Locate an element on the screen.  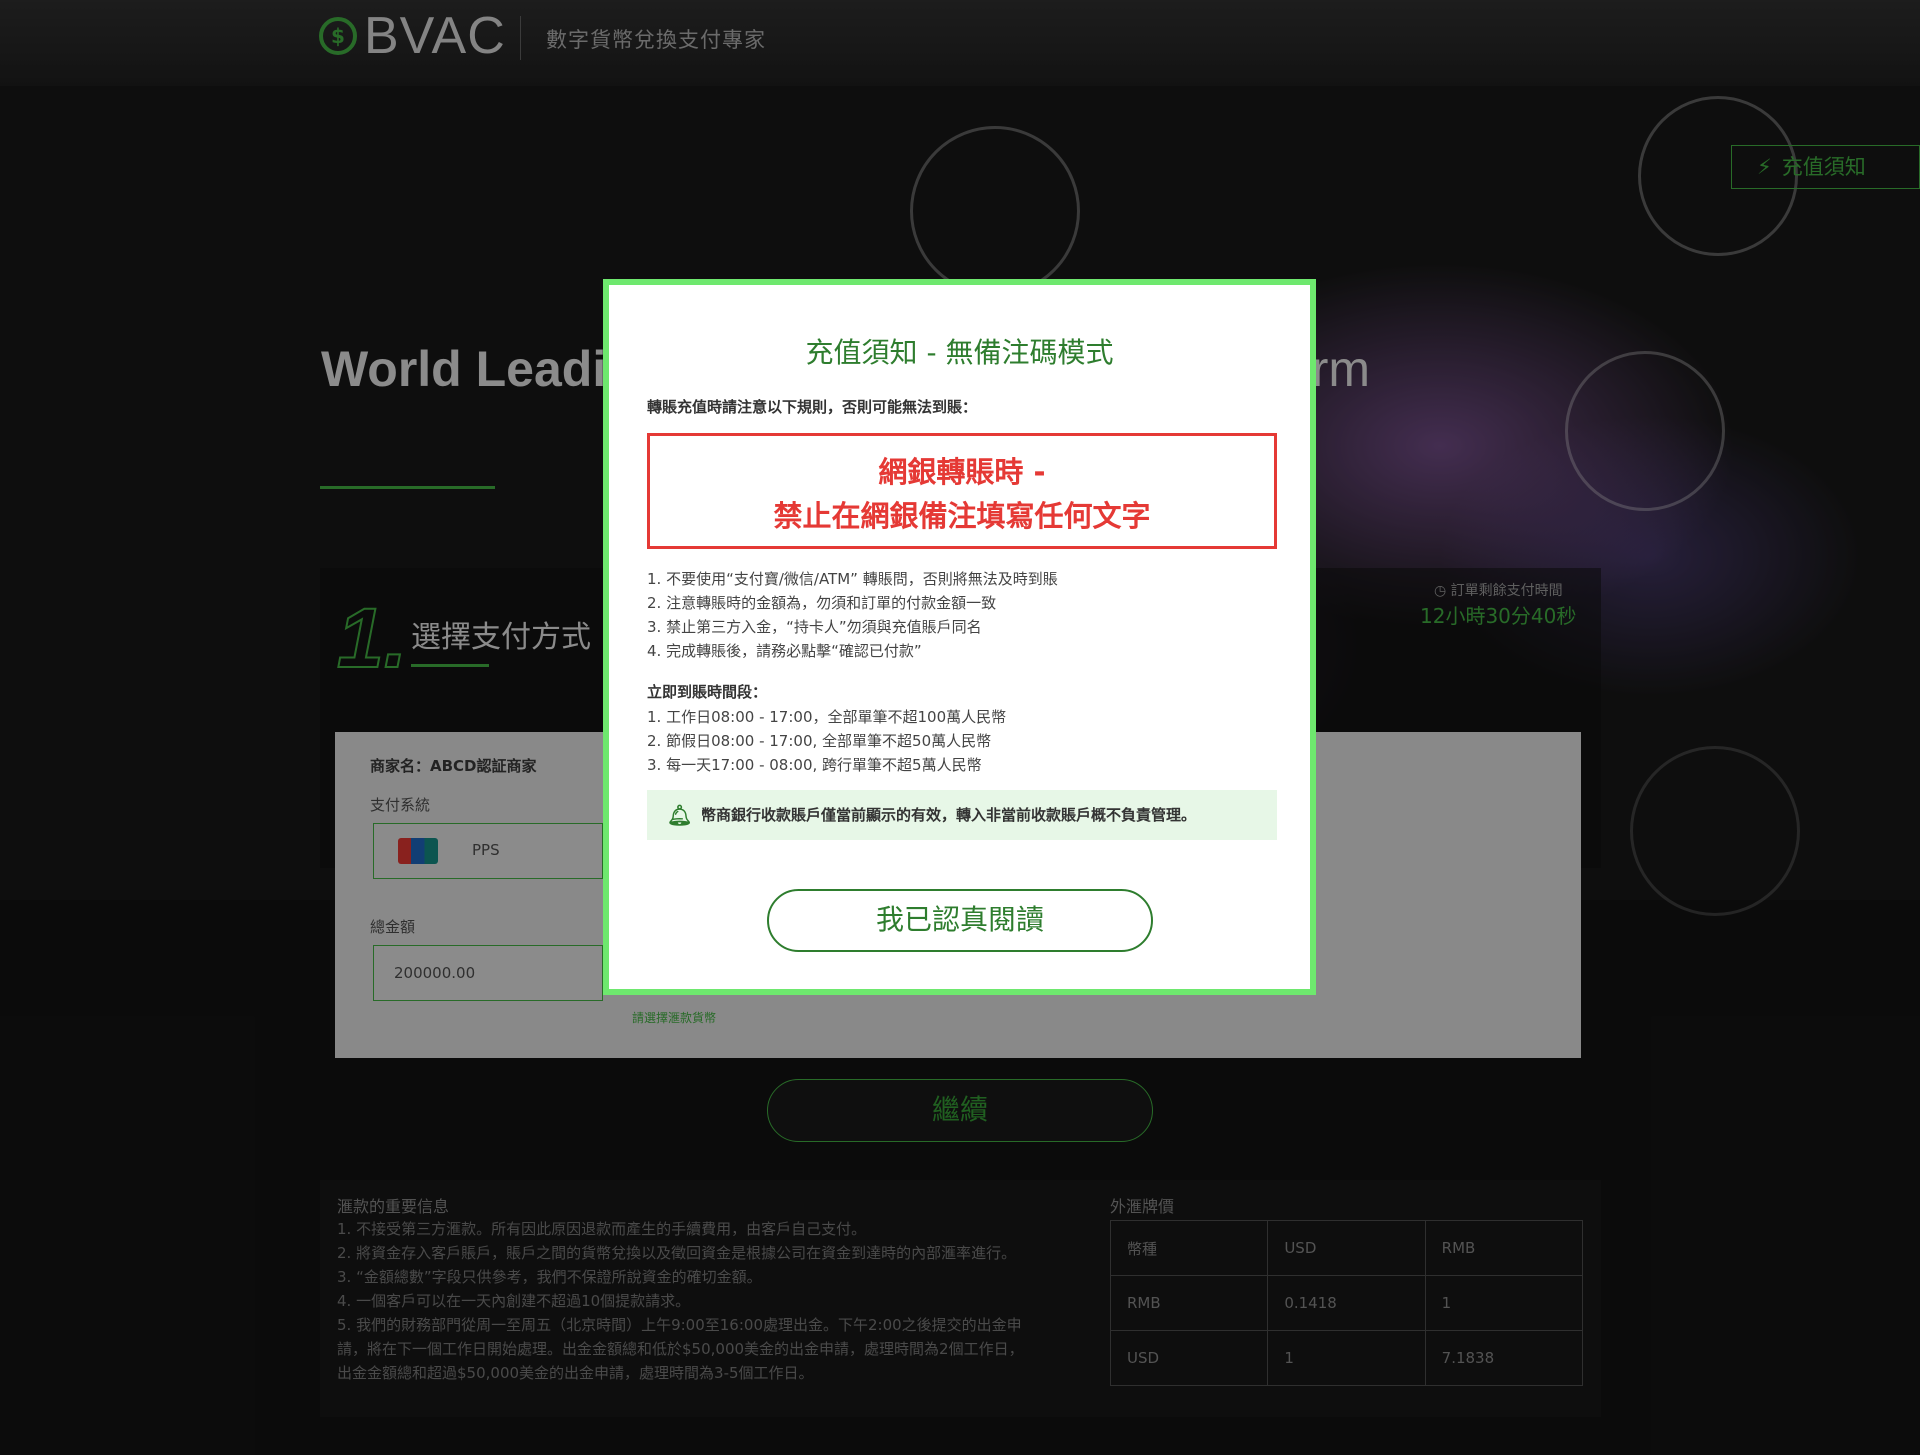
modal-intro: 轉賬充值時請注意以下規則，否則可能無法到賬： is located at coordinates (812, 407).